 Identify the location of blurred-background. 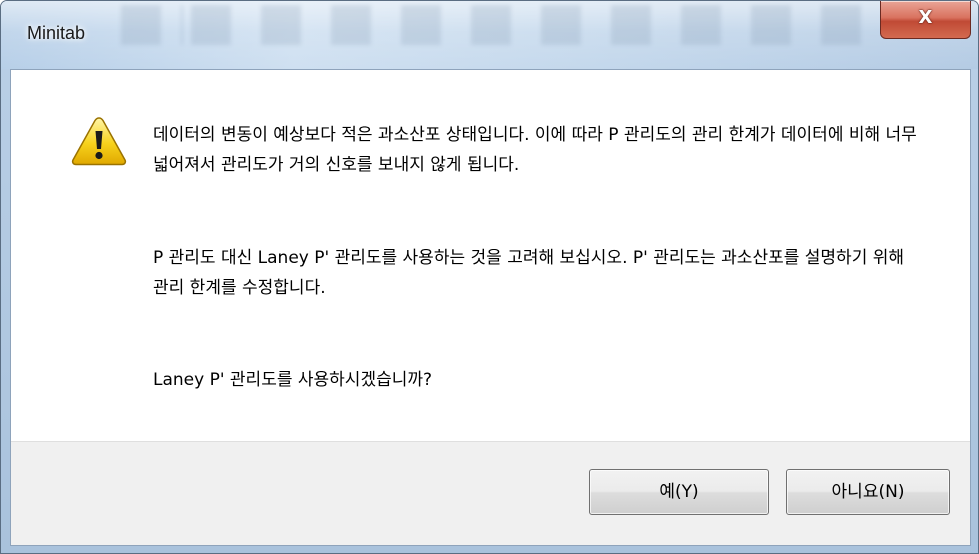
(501, 25).